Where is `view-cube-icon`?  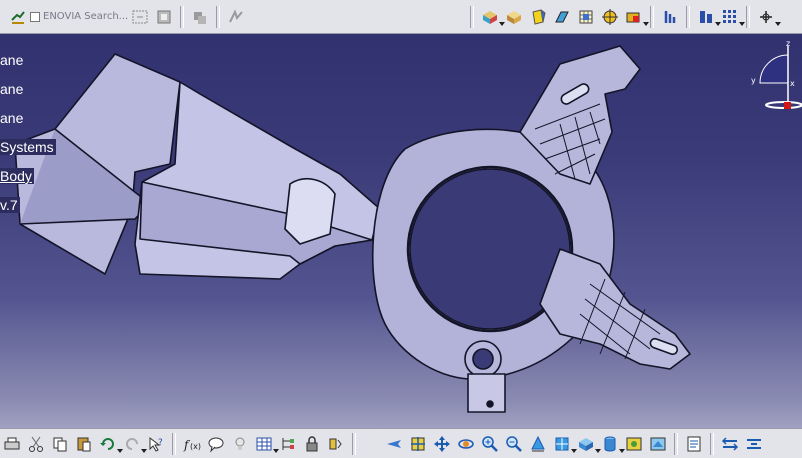
view-cube-icon is located at coordinates (588, 444).